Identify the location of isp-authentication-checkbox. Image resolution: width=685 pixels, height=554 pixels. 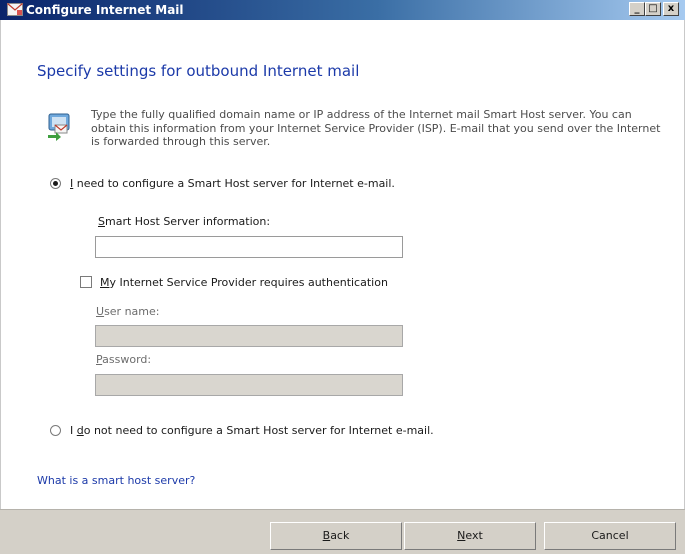
(86, 282).